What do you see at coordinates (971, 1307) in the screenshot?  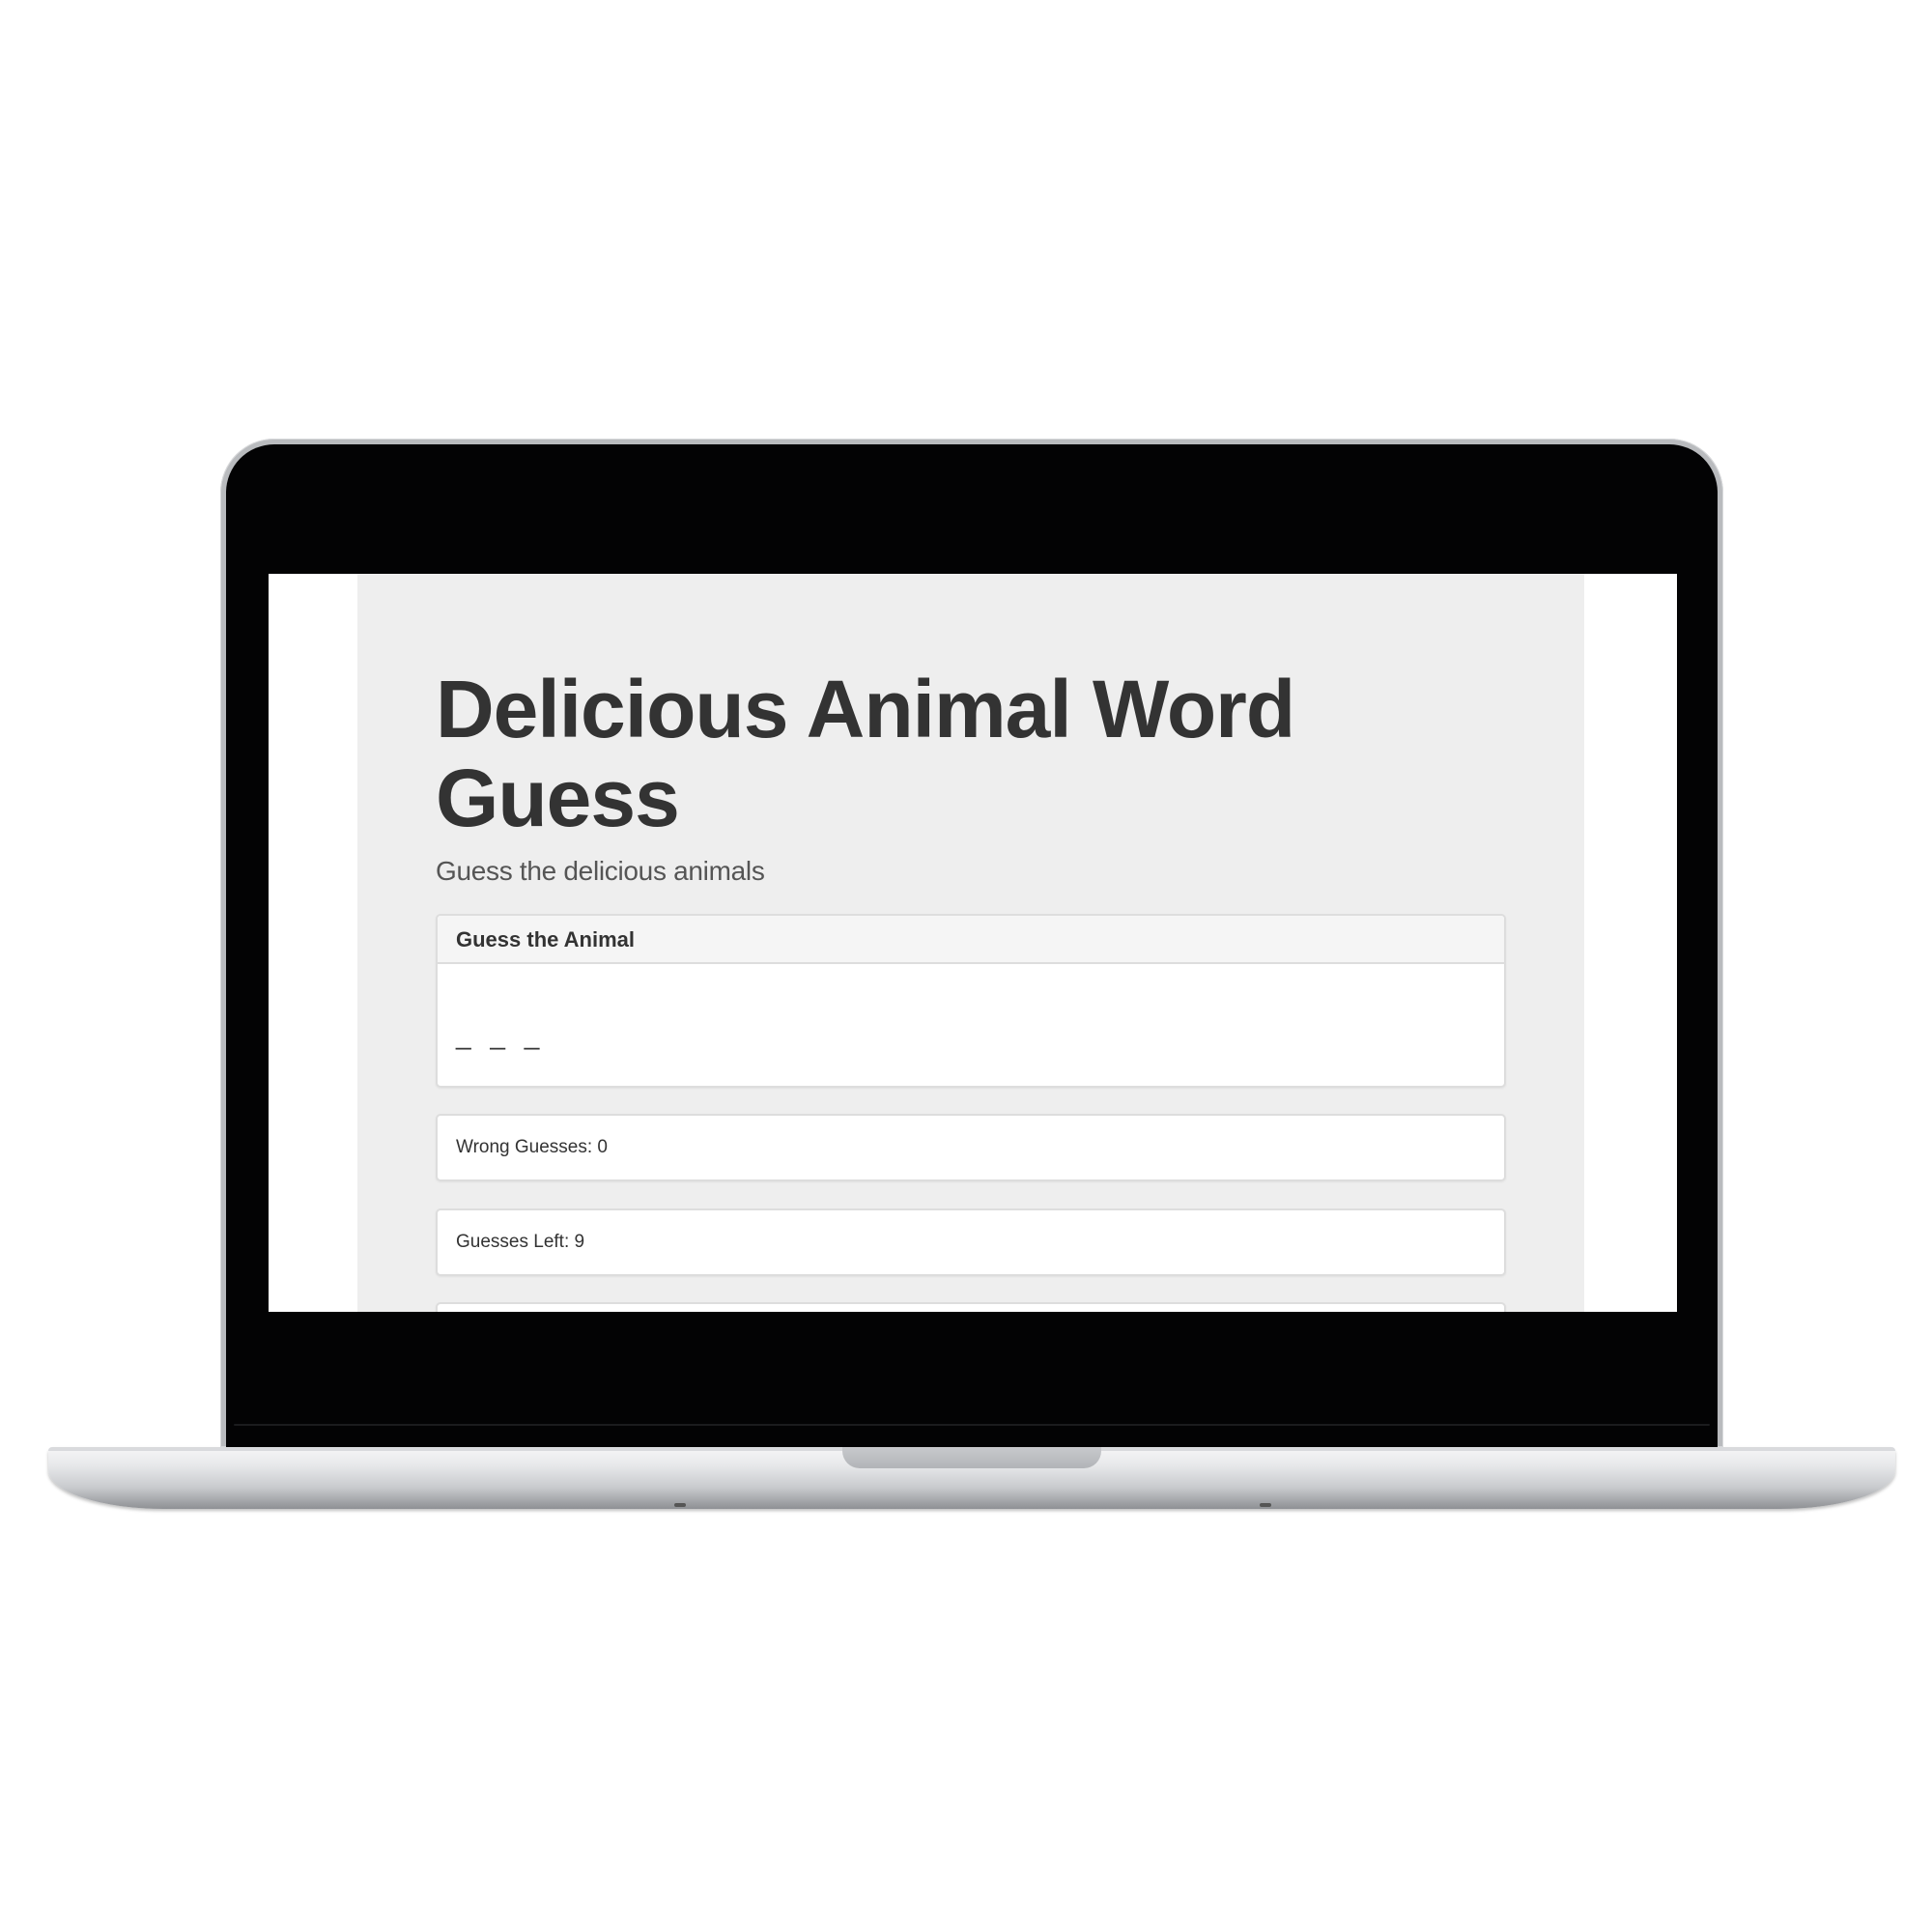 I see `next-panel-partial` at bounding box center [971, 1307].